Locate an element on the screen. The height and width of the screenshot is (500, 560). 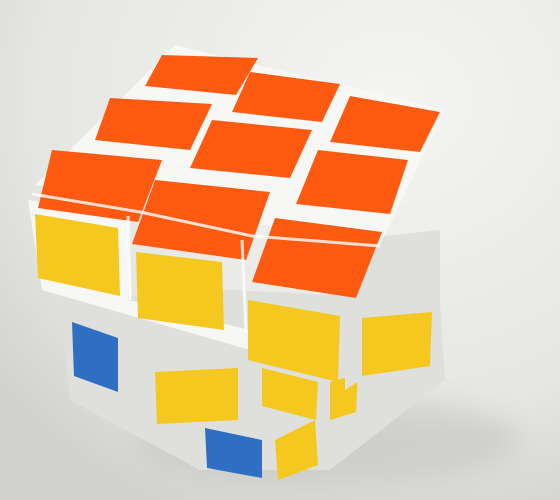
edge-highlight is located at coordinates (129, 258).